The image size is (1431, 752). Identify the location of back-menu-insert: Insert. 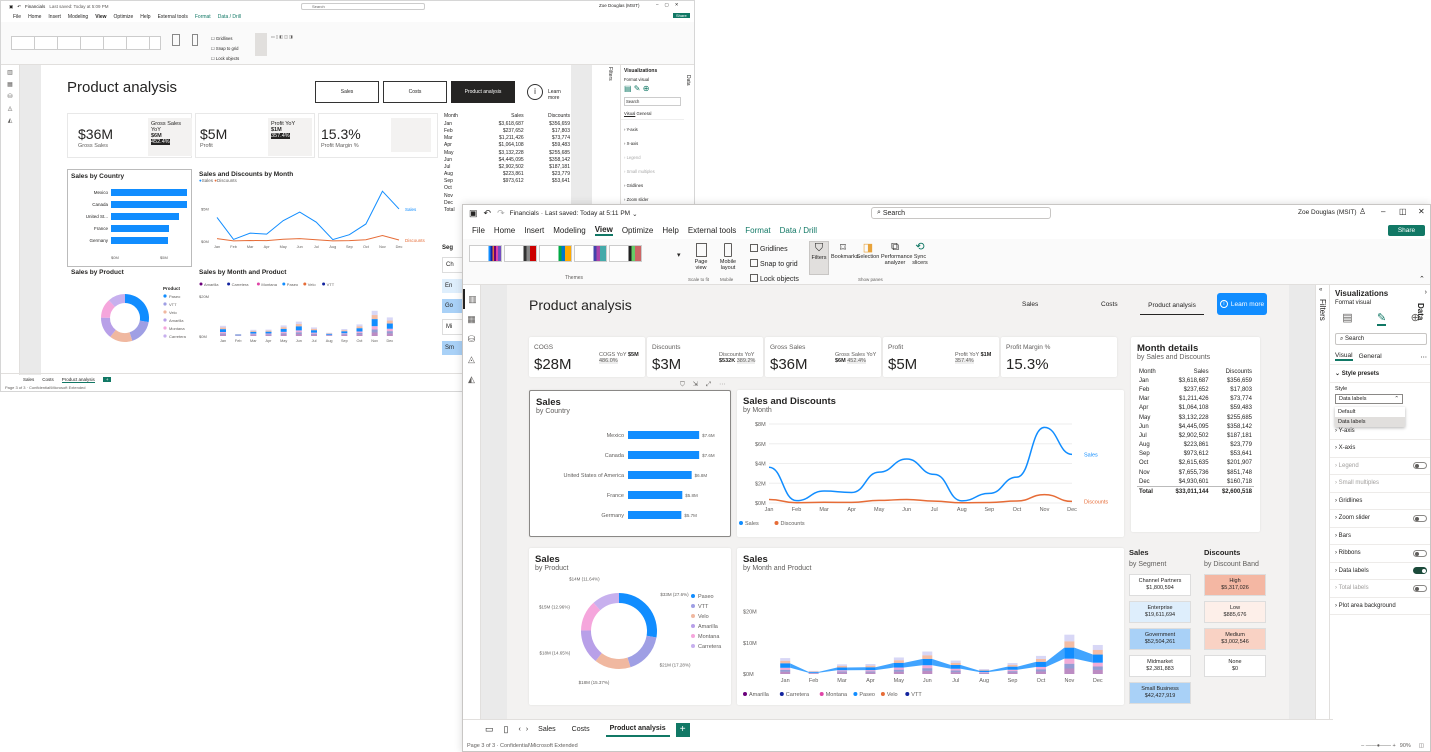
(54, 17).